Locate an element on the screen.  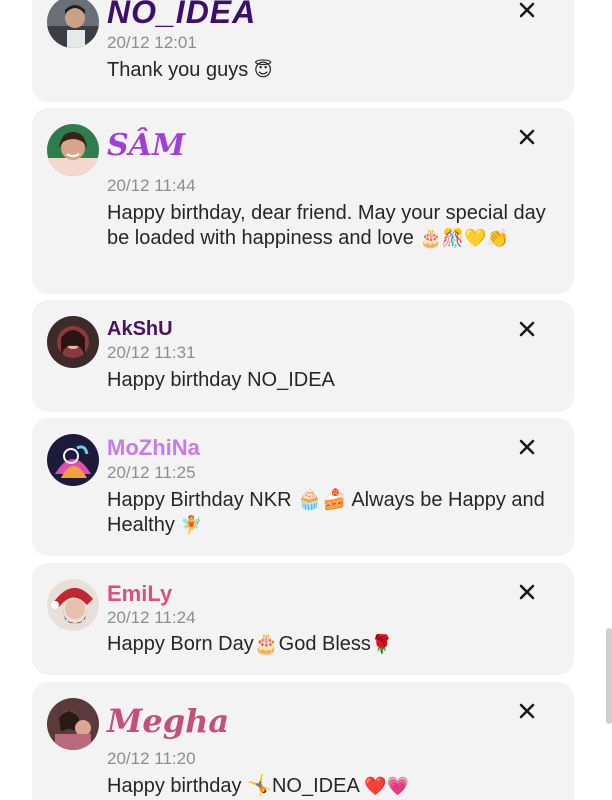
scrollbar is located at coordinates (609, 400).